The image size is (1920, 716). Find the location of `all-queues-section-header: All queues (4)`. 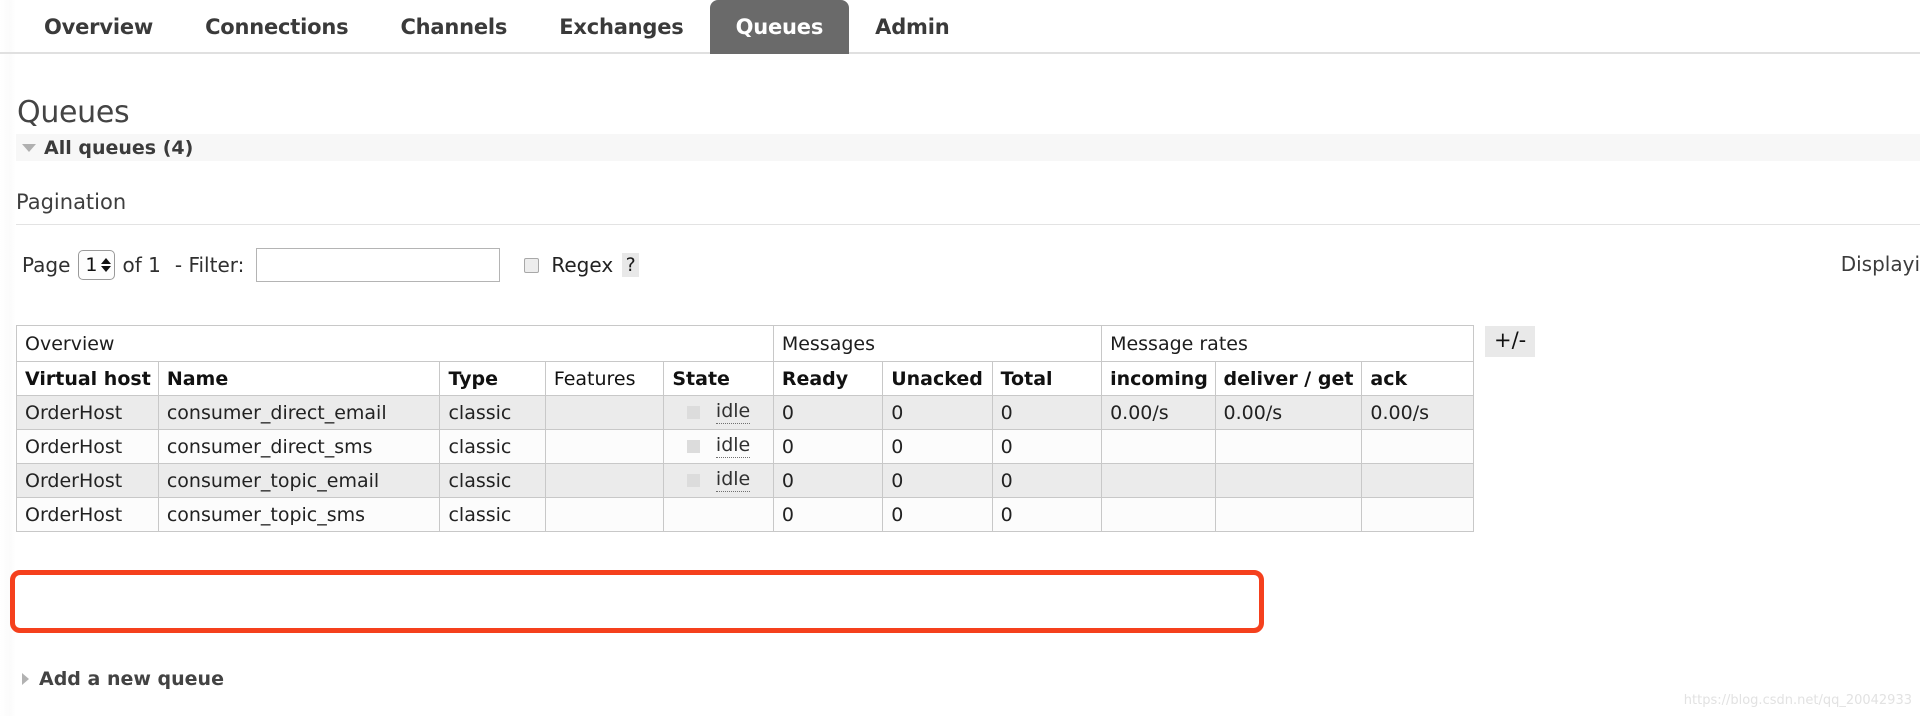

all-queues-section-header: All queues (4) is located at coordinates (968, 147).